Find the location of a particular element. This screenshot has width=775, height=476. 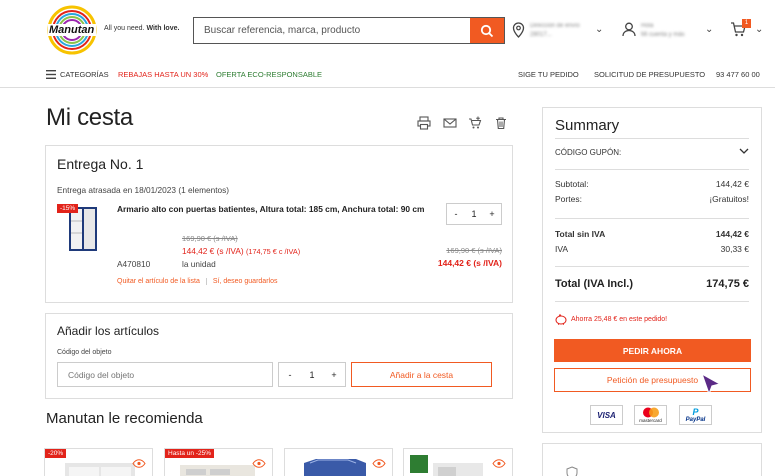

shipping-label: Portes: is located at coordinates (568, 199).